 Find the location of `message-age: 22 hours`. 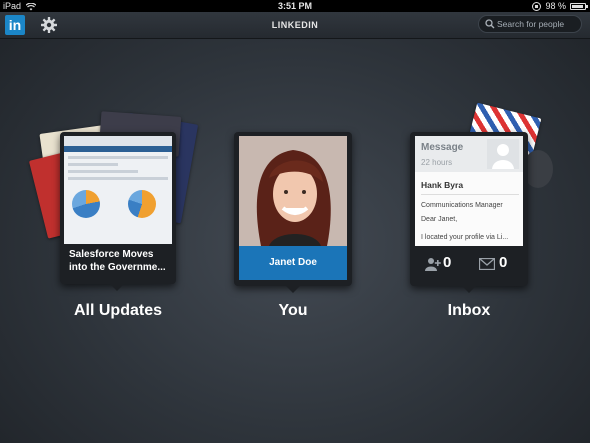

message-age: 22 hours is located at coordinates (437, 162).